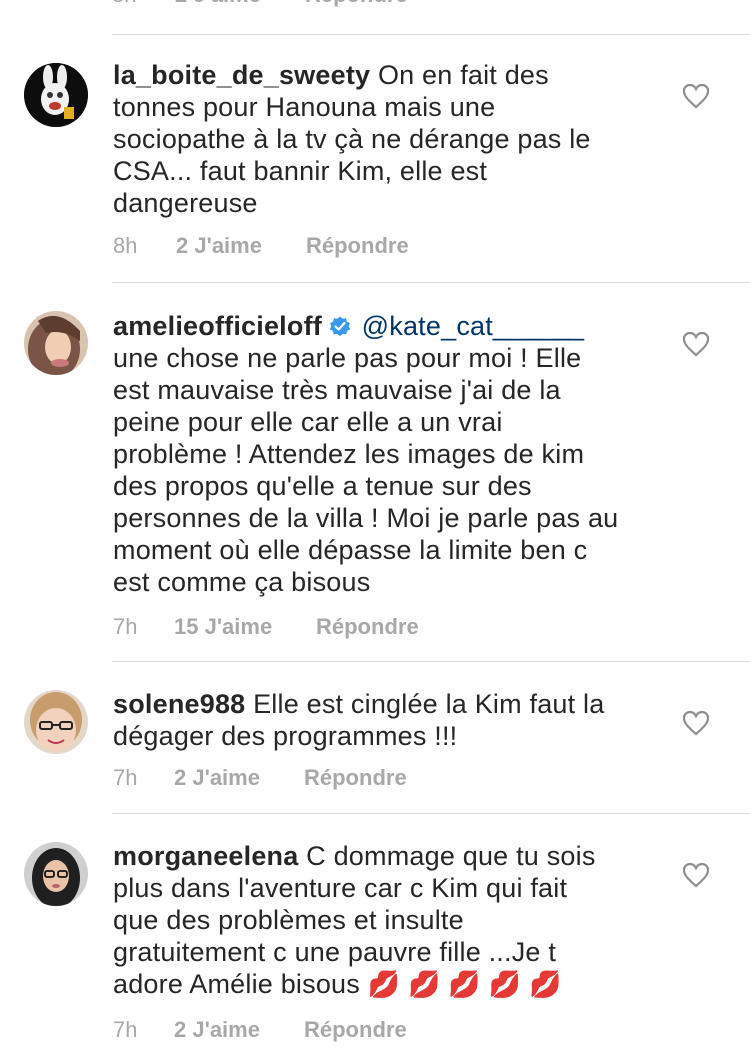  I want to click on mention-link: @kate_cat______, so click(473, 326).